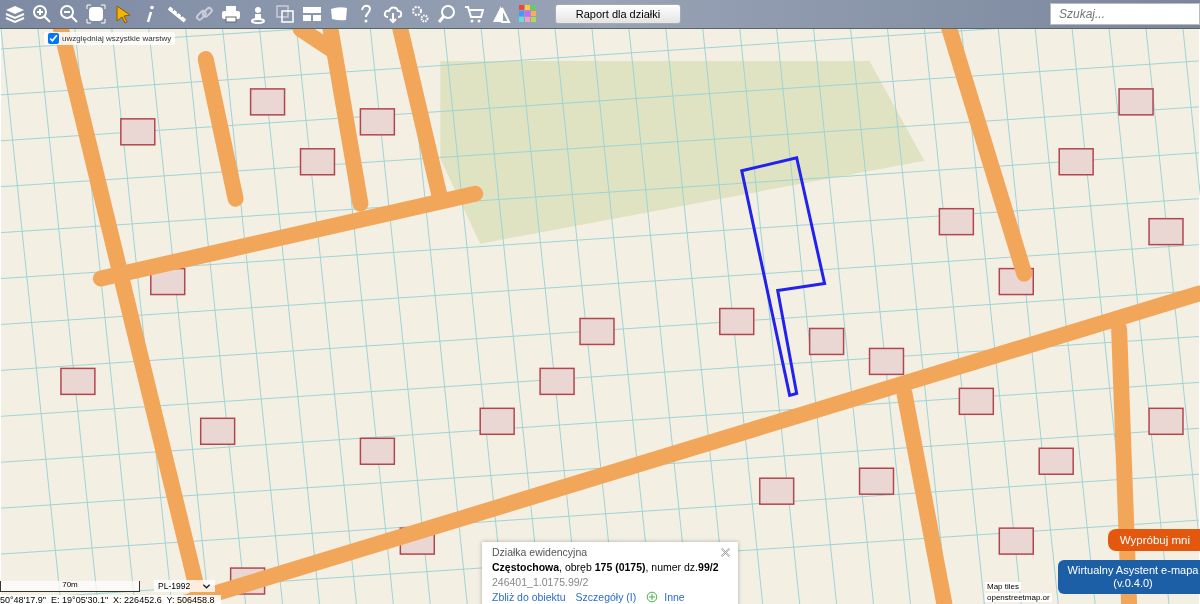 The width and height of the screenshot is (1200, 604). I want to click on attribution-text: openstreetmap.or, so click(1018, 597).